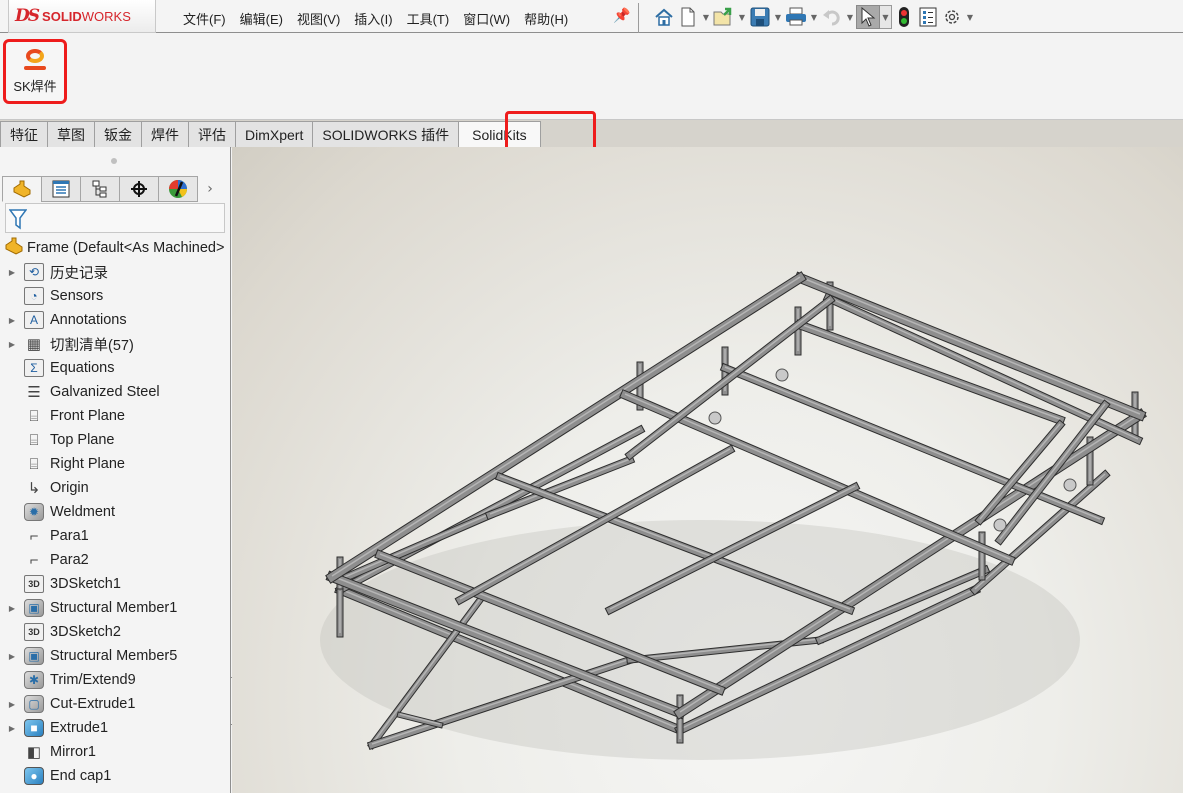 The height and width of the screenshot is (793, 1183). Describe the element at coordinates (850, 17) in the screenshot. I see `undo-dropdown-icon: ▼` at that location.